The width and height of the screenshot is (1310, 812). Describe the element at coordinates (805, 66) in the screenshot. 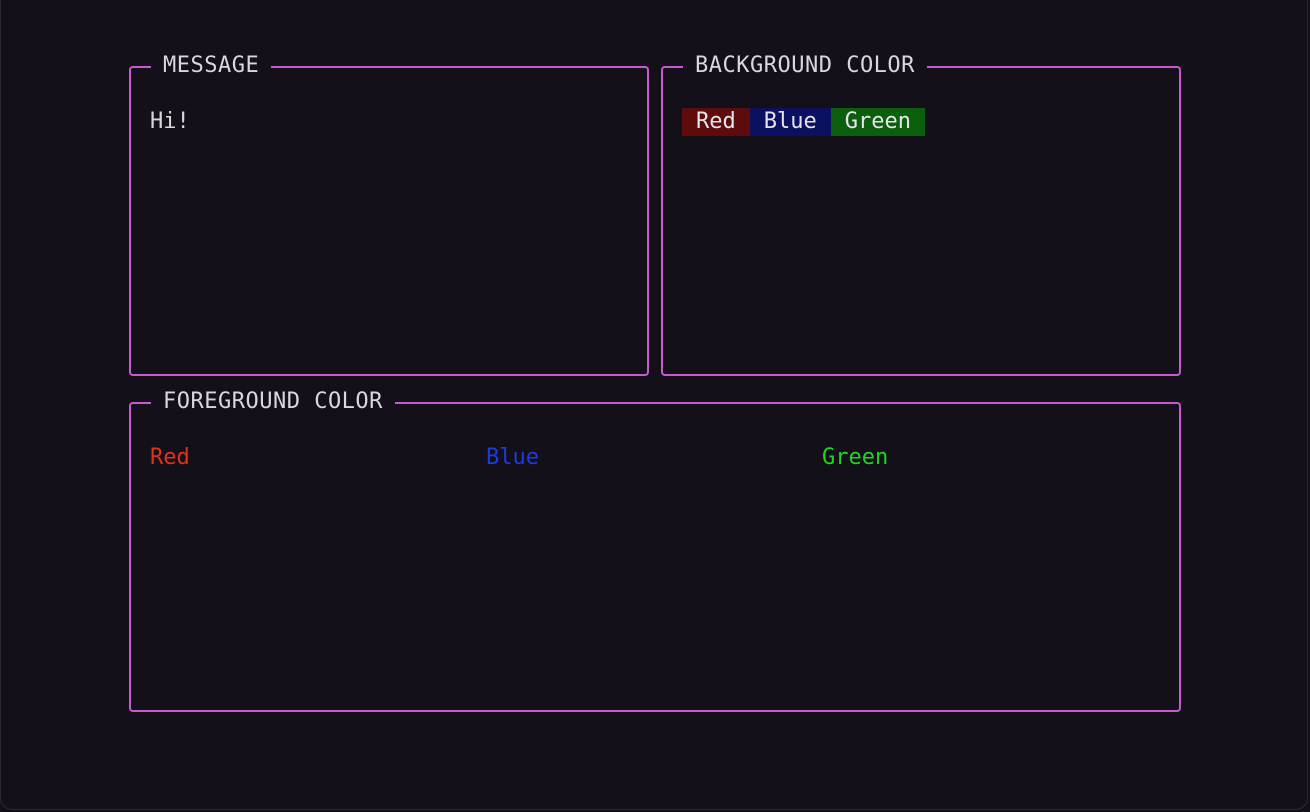

I see `background-color-panel-title: BACKGROUND COLOR` at that location.